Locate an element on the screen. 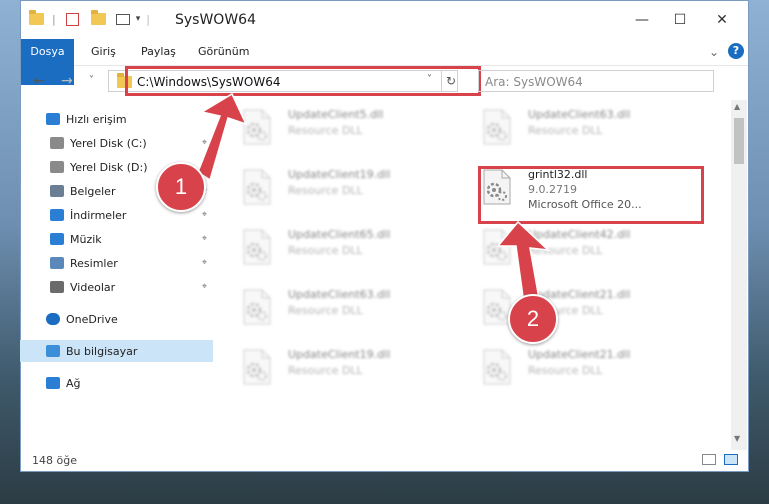  sidebar-item-label: OneDrive is located at coordinates (92, 319).